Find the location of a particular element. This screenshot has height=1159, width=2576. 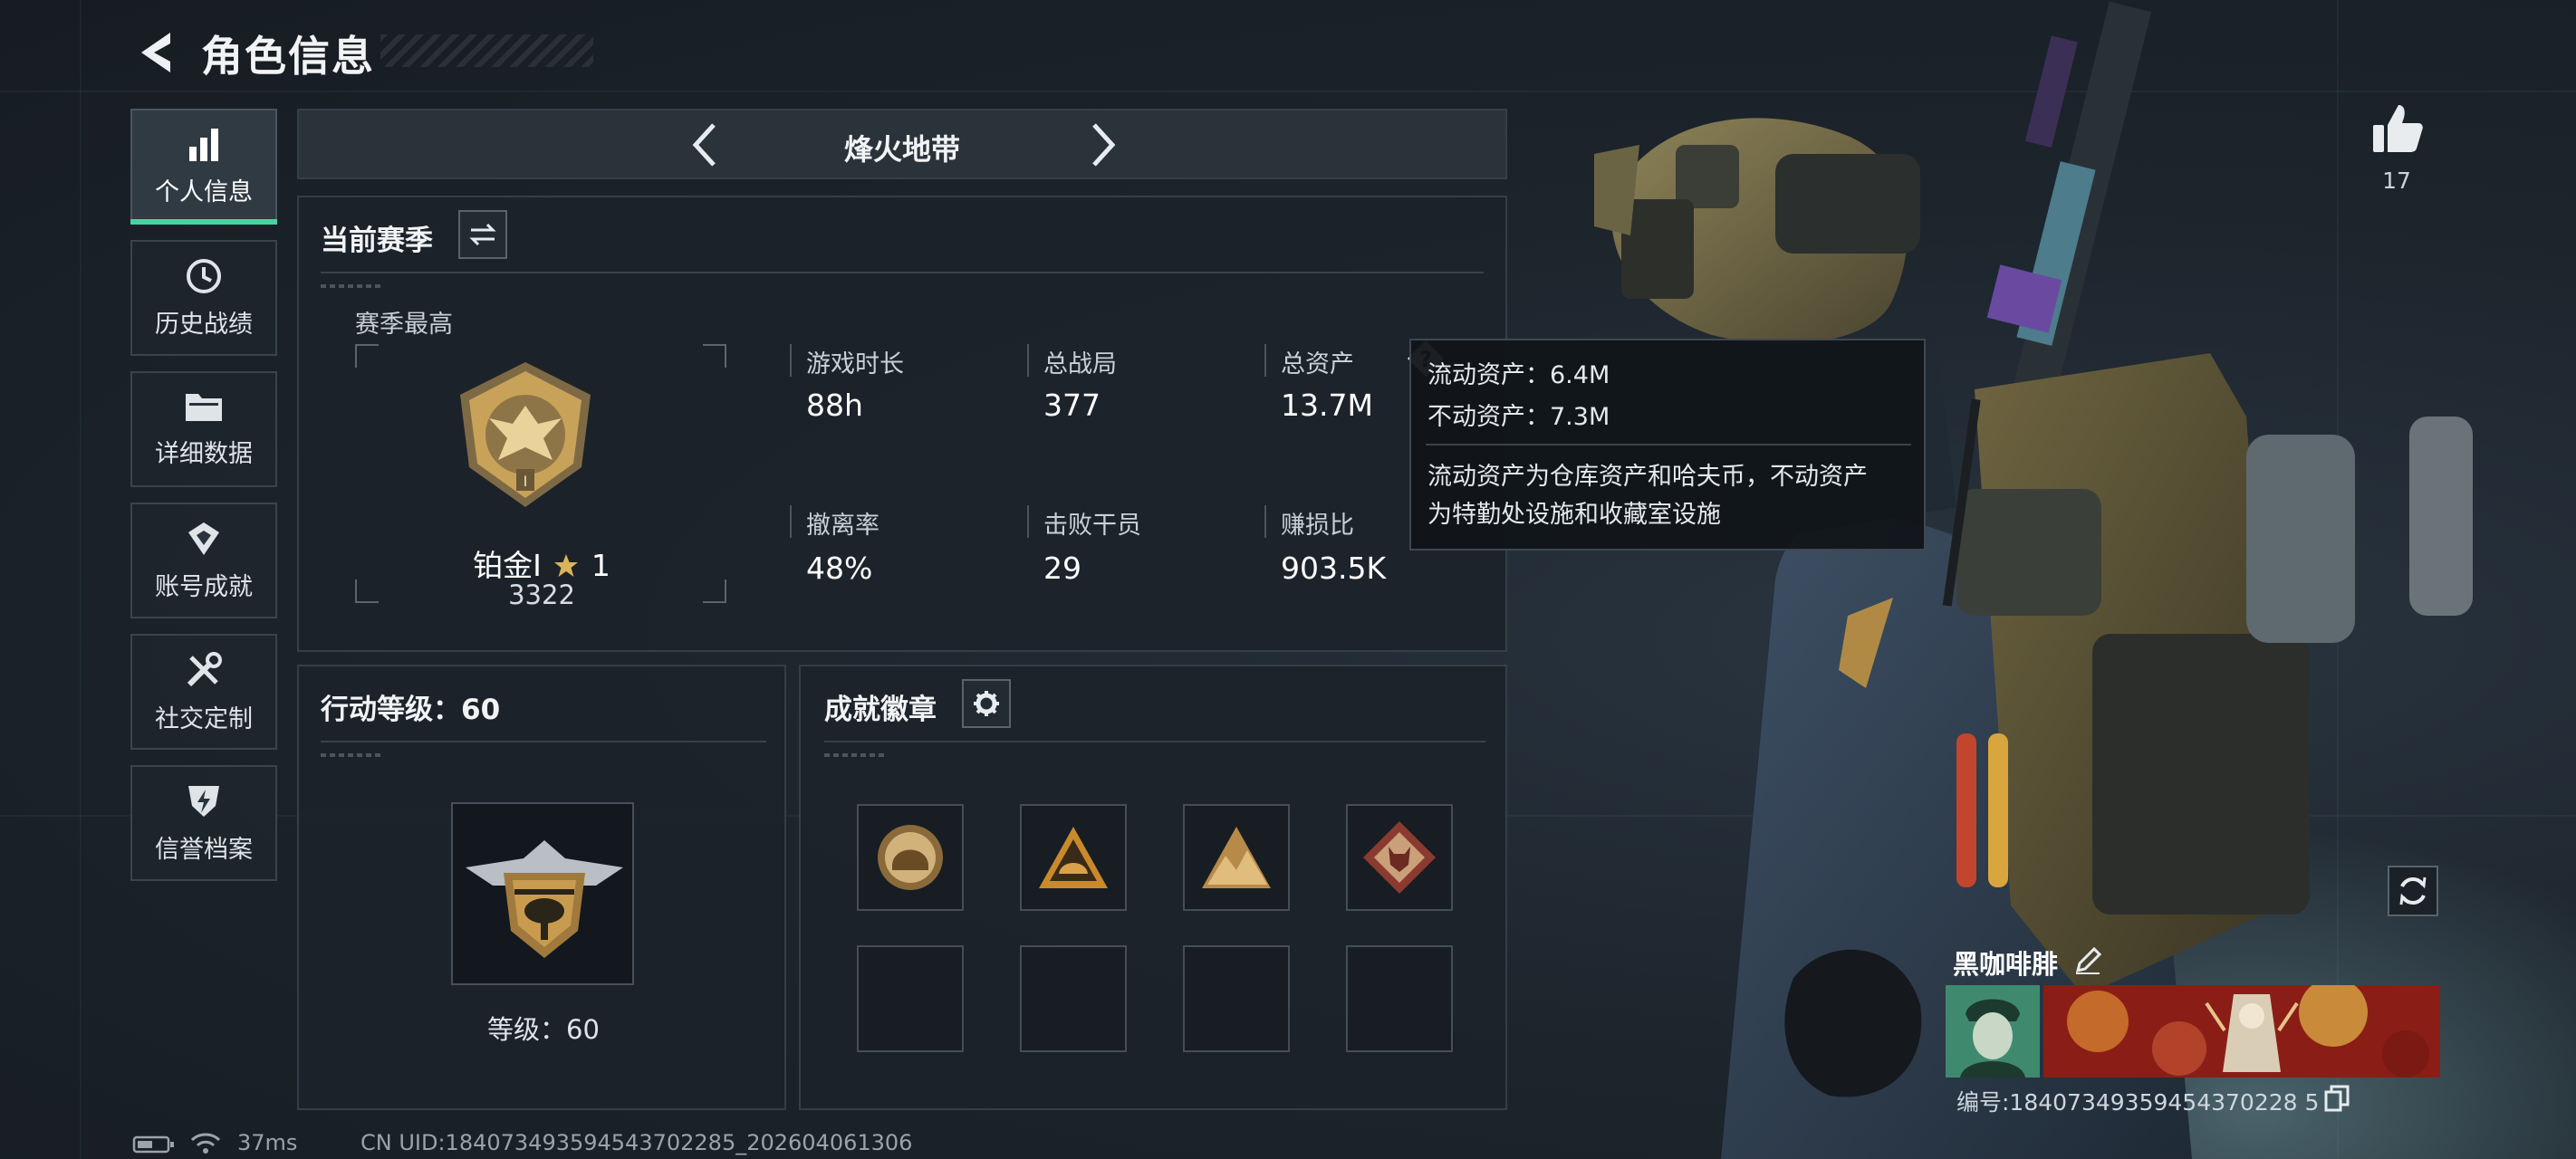

thumbs-up-icon is located at coordinates (2398, 128).